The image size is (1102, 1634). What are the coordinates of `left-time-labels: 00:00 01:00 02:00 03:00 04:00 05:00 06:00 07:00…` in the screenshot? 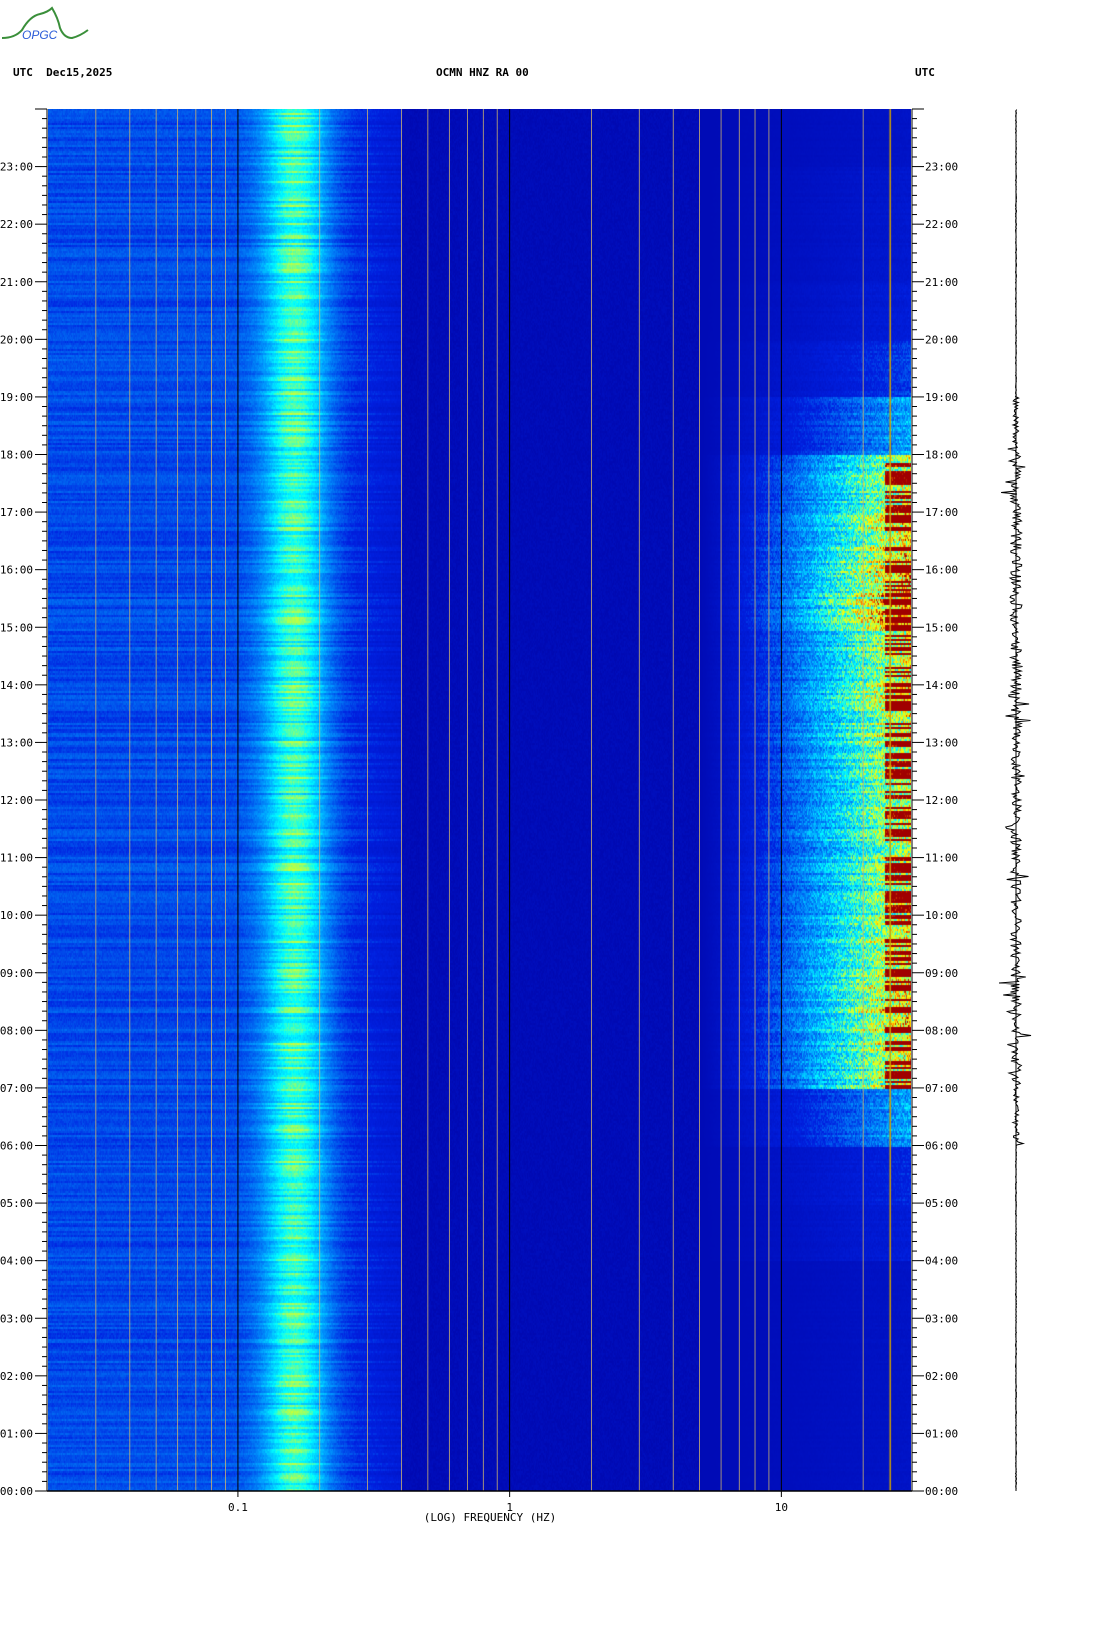 It's located at (16, 829).